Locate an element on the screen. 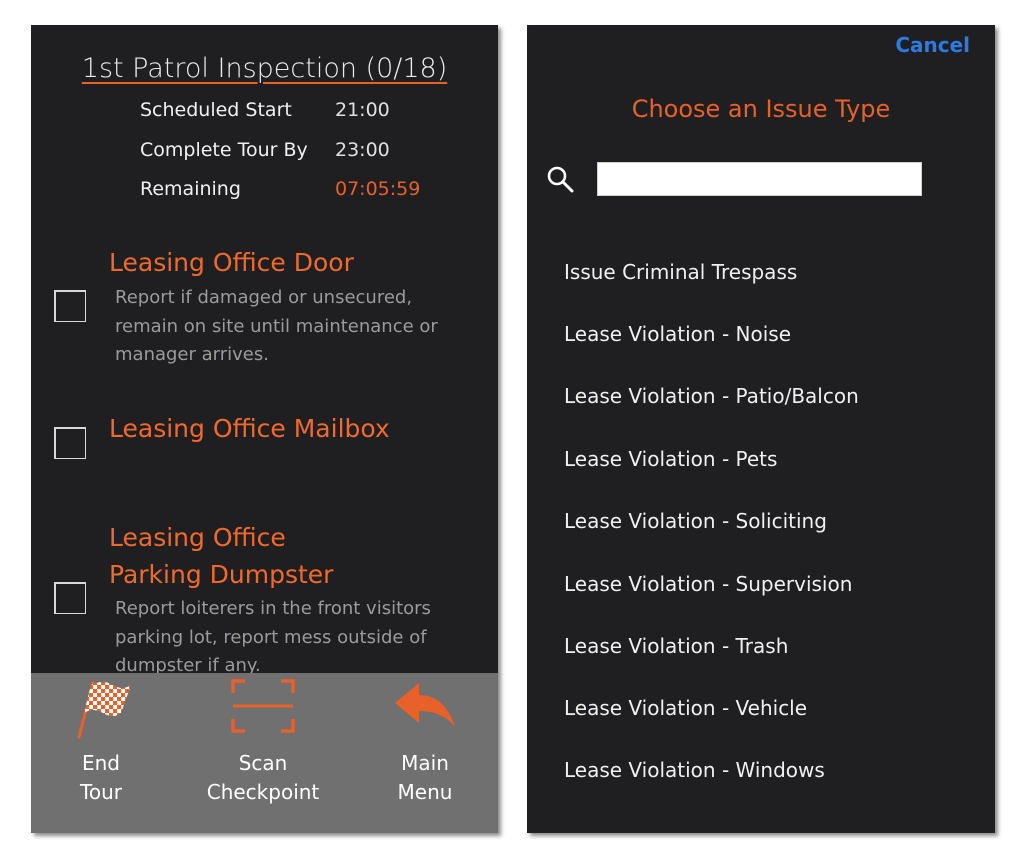 The width and height of the screenshot is (1024, 857). scan-frame-icon is located at coordinates (263, 710).